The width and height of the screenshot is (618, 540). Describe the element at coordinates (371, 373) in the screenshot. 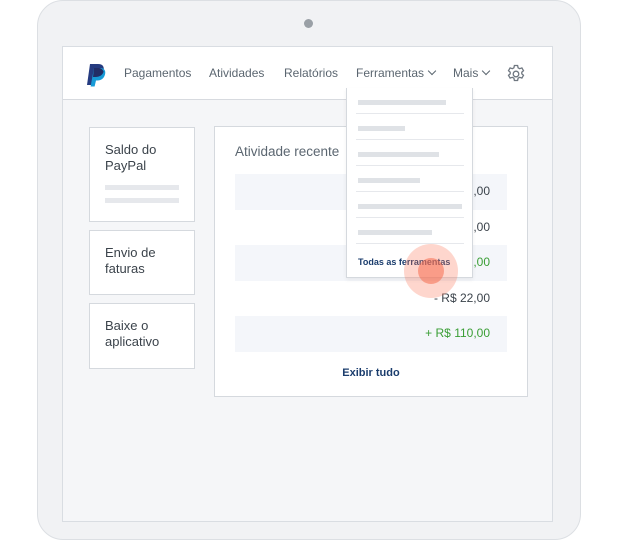

I see `view-all-link: Exibir tudo` at that location.